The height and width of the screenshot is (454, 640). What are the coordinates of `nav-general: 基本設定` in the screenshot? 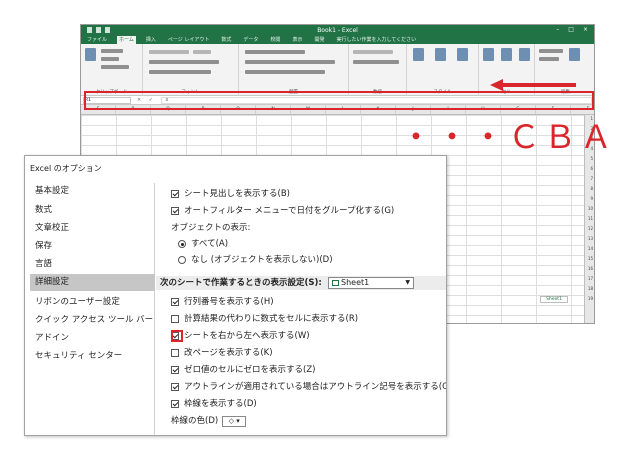 It's located at (92, 191).